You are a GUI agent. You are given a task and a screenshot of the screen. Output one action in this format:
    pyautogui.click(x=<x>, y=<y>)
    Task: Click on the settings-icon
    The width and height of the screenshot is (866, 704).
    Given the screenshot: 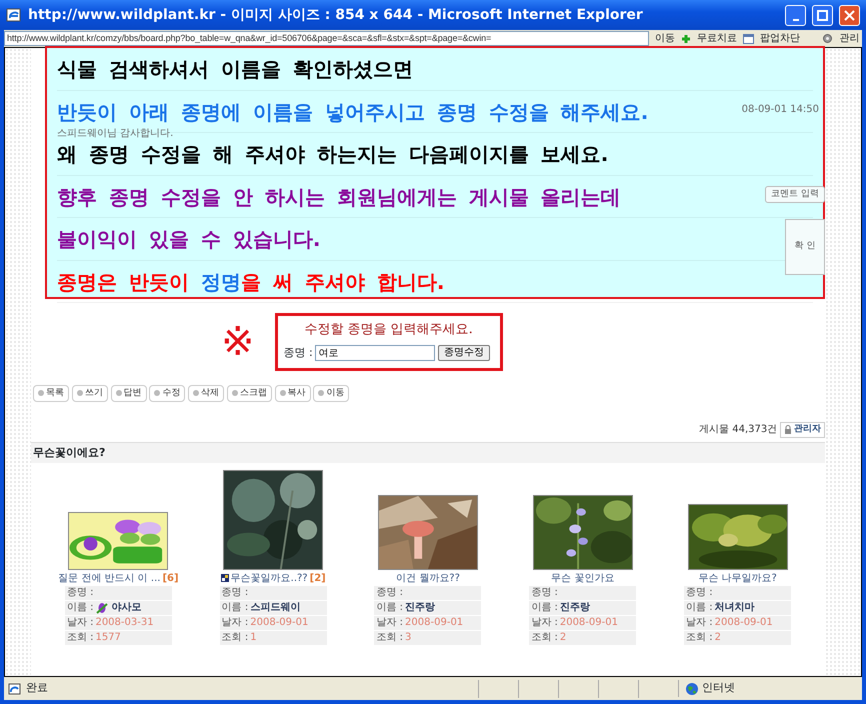 What is the action you would take?
    pyautogui.click(x=828, y=38)
    